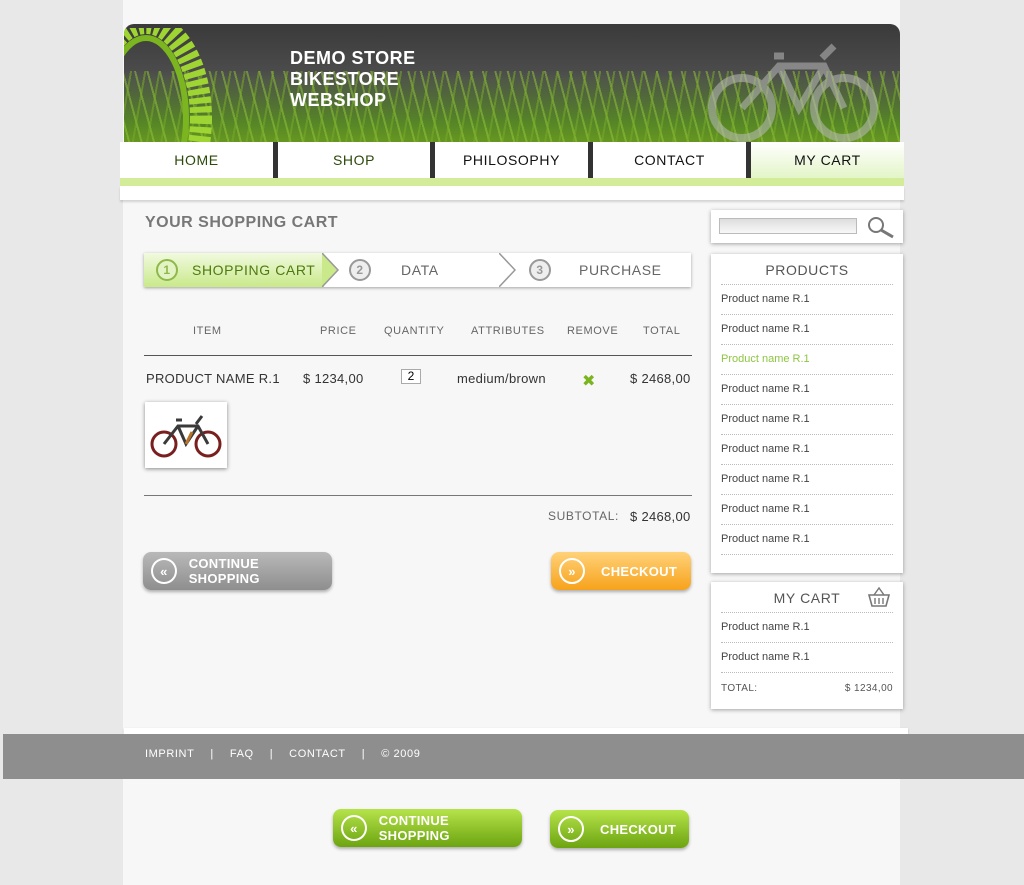  I want to click on brand-line-3: WEBSHOP, so click(338, 100).